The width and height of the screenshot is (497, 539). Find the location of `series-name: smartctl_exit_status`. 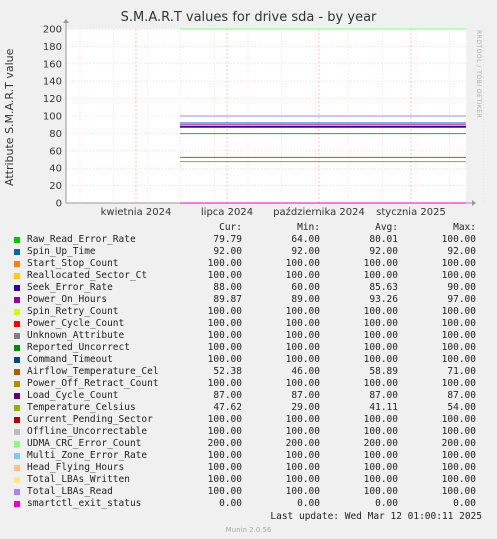

series-name: smartctl_exit_status is located at coordinates (84, 503).